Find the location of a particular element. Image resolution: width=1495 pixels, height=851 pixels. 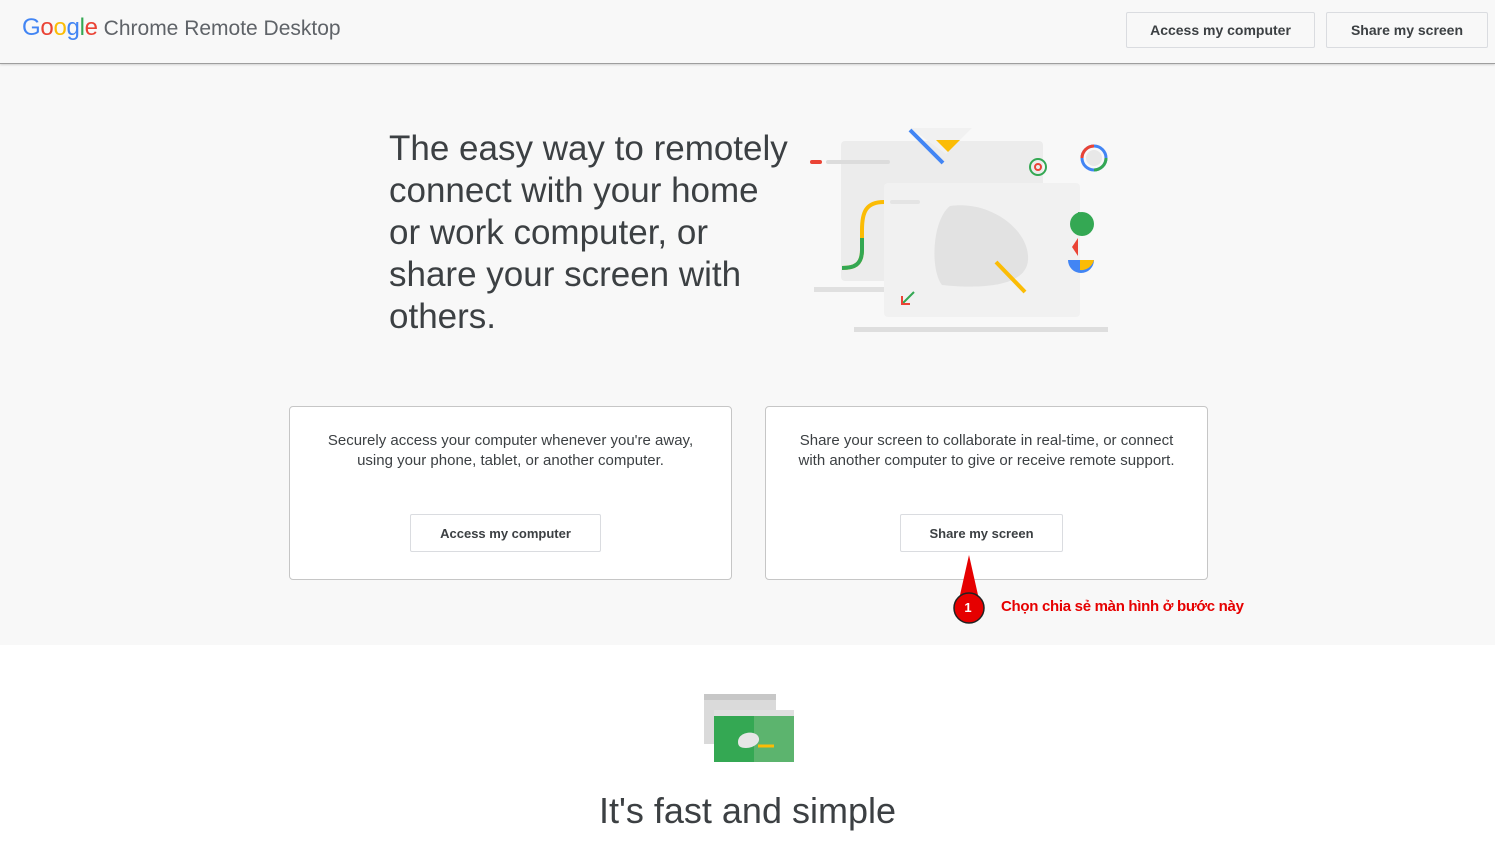

product-name: Chrome Remote Desktop is located at coordinates (222, 28).